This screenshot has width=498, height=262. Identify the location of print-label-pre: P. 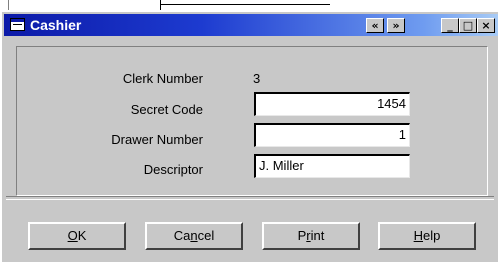
(302, 235).